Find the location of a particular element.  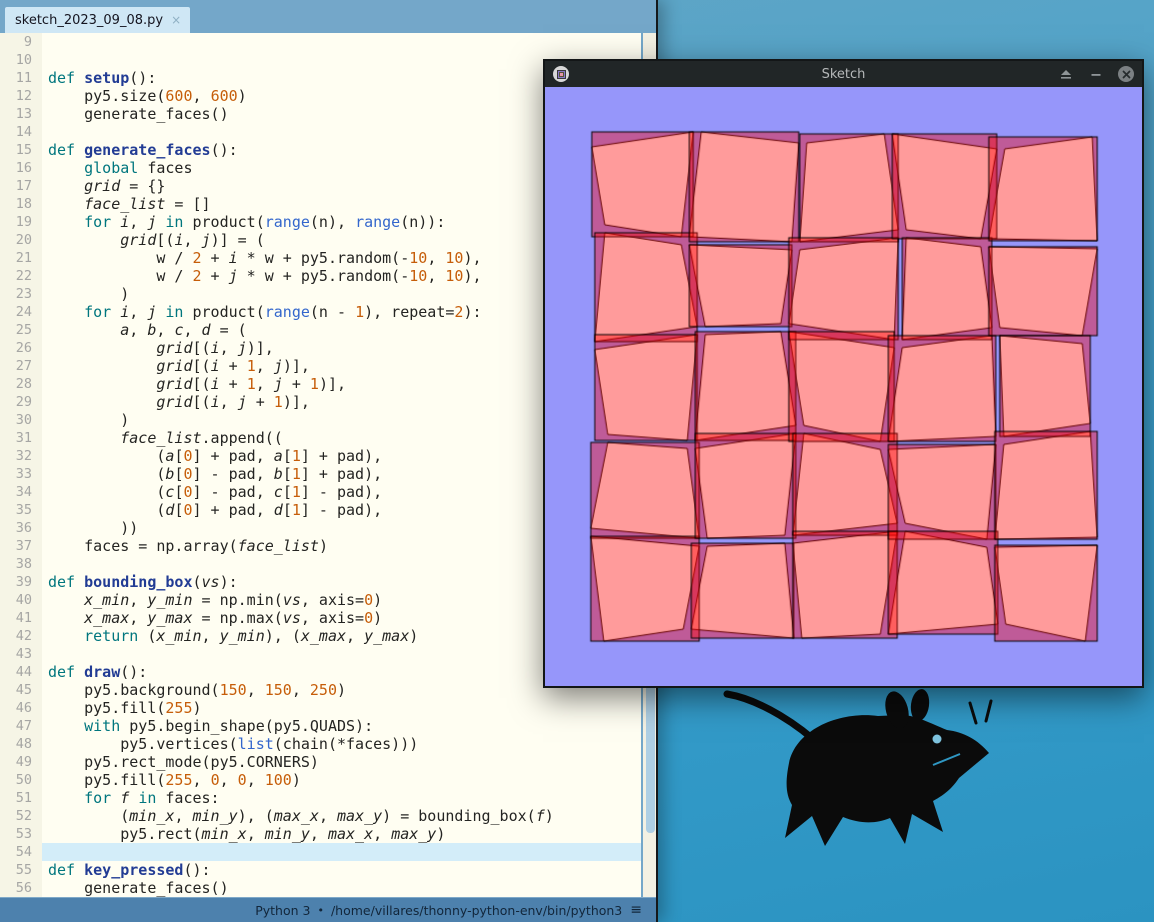

code-line: 56 generate_faces() is located at coordinates (320, 888).